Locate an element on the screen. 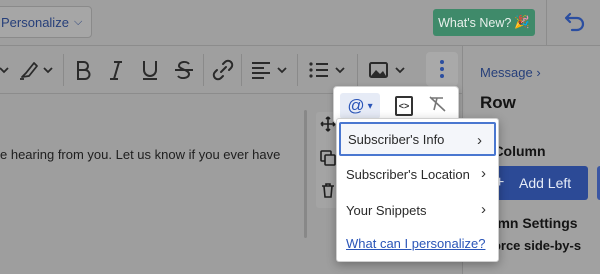 This screenshot has width=600, height=274. underline-icon is located at coordinates (150, 70).